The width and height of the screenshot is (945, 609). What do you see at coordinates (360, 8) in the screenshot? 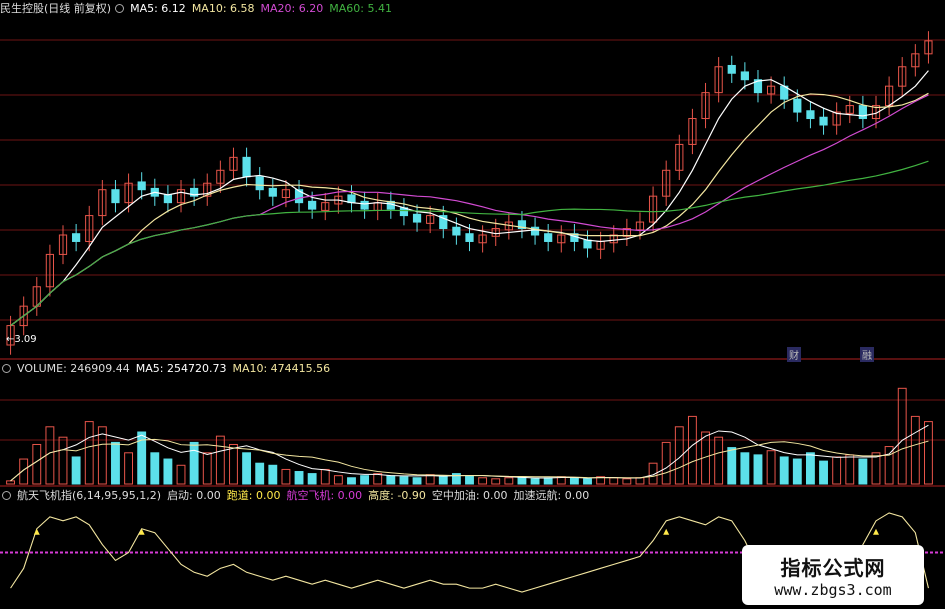
I see `ma60-label: MA60: 5.41` at bounding box center [360, 8].